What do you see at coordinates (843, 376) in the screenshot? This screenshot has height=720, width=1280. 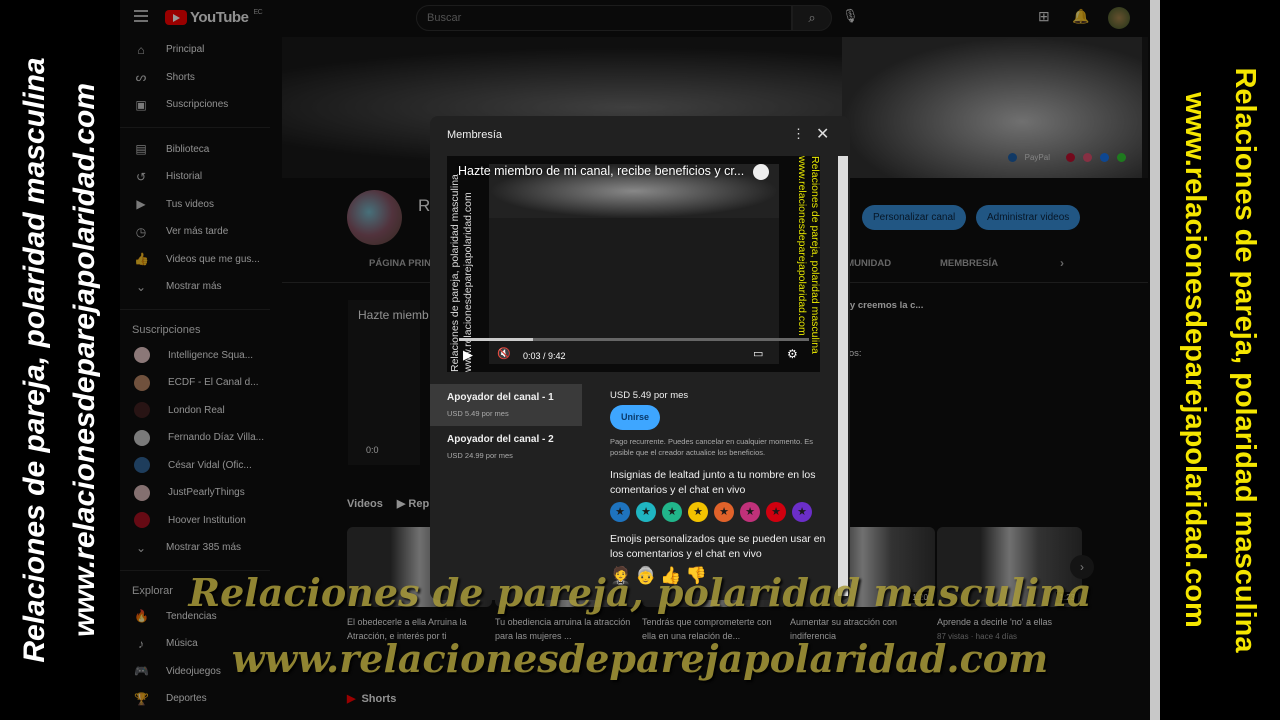 I see `dialog-scrollbar` at bounding box center [843, 376].